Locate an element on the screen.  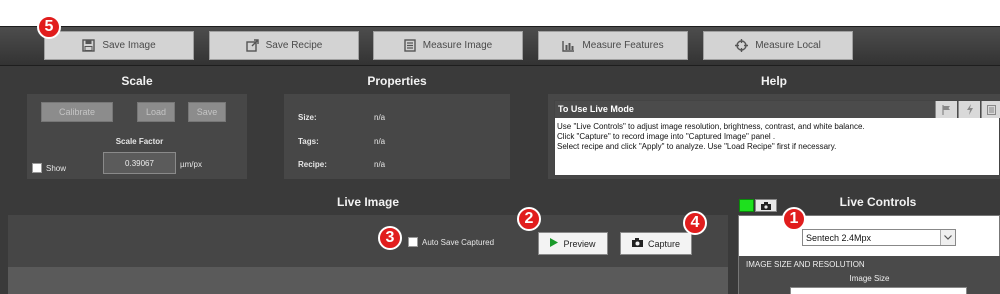
scale-factor-label: Scale Factor is located at coordinates (139, 141).